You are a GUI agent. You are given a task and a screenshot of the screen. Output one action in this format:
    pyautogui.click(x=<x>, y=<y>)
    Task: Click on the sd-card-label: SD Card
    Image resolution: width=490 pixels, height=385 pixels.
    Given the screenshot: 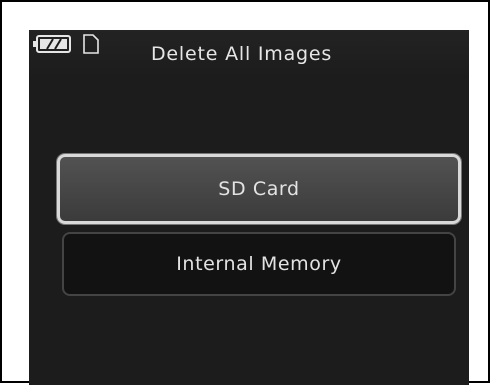 What is the action you would take?
    pyautogui.click(x=259, y=189)
    